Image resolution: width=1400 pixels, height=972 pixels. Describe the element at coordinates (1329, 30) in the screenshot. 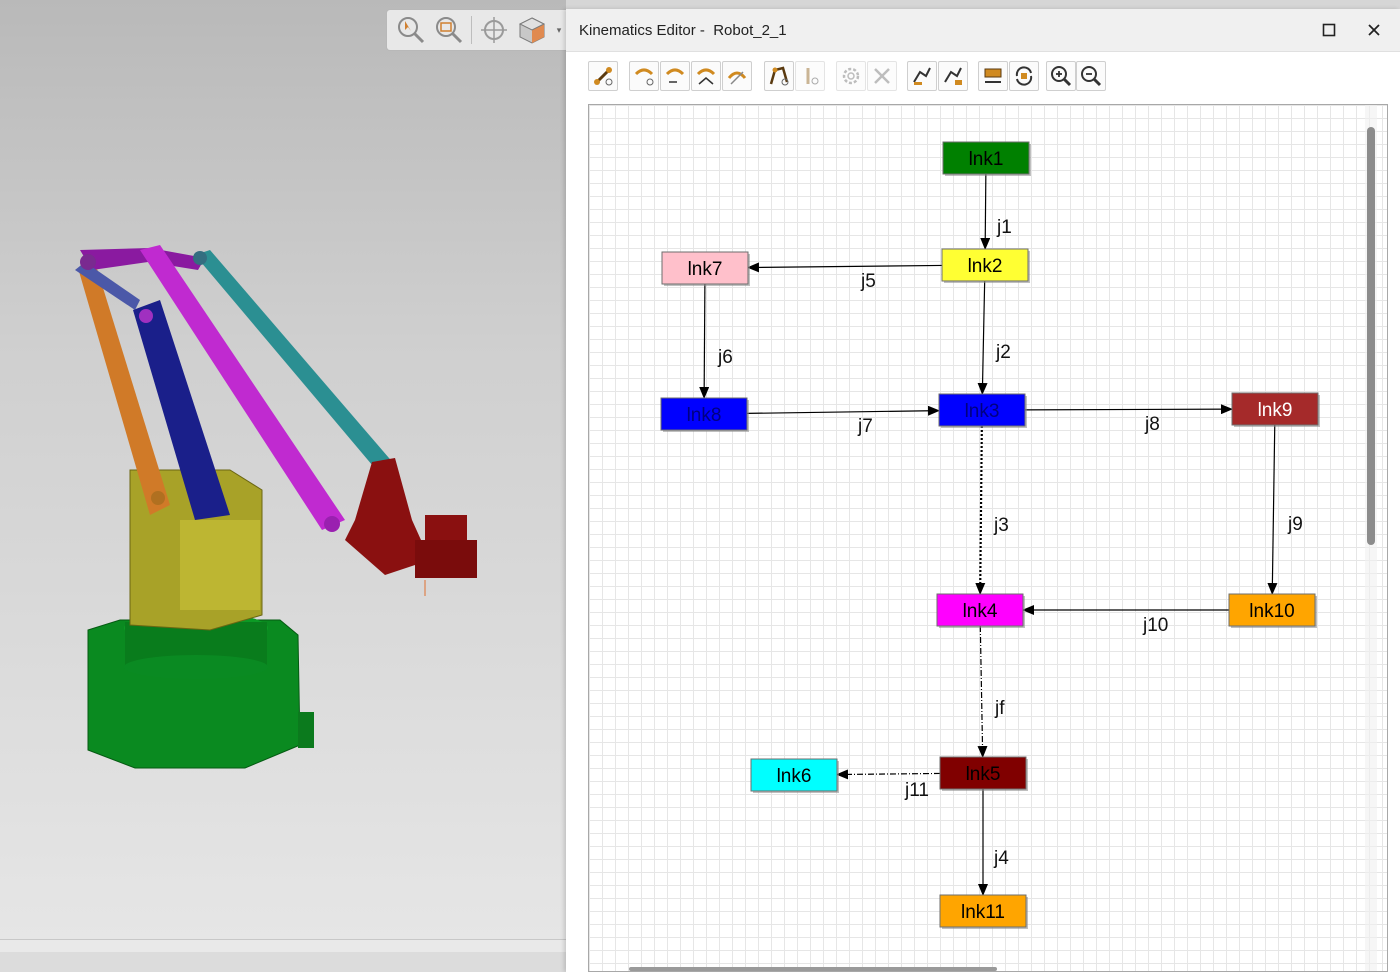

I see `maximize-icon` at that location.